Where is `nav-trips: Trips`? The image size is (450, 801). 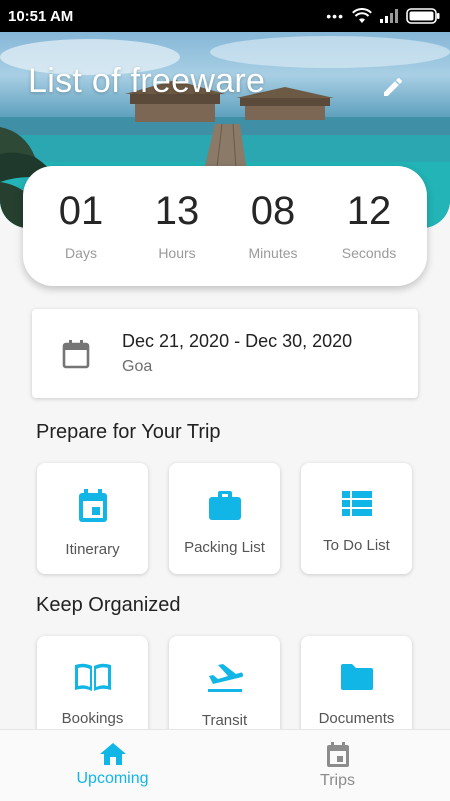
nav-trips: Trips is located at coordinates (337, 765).